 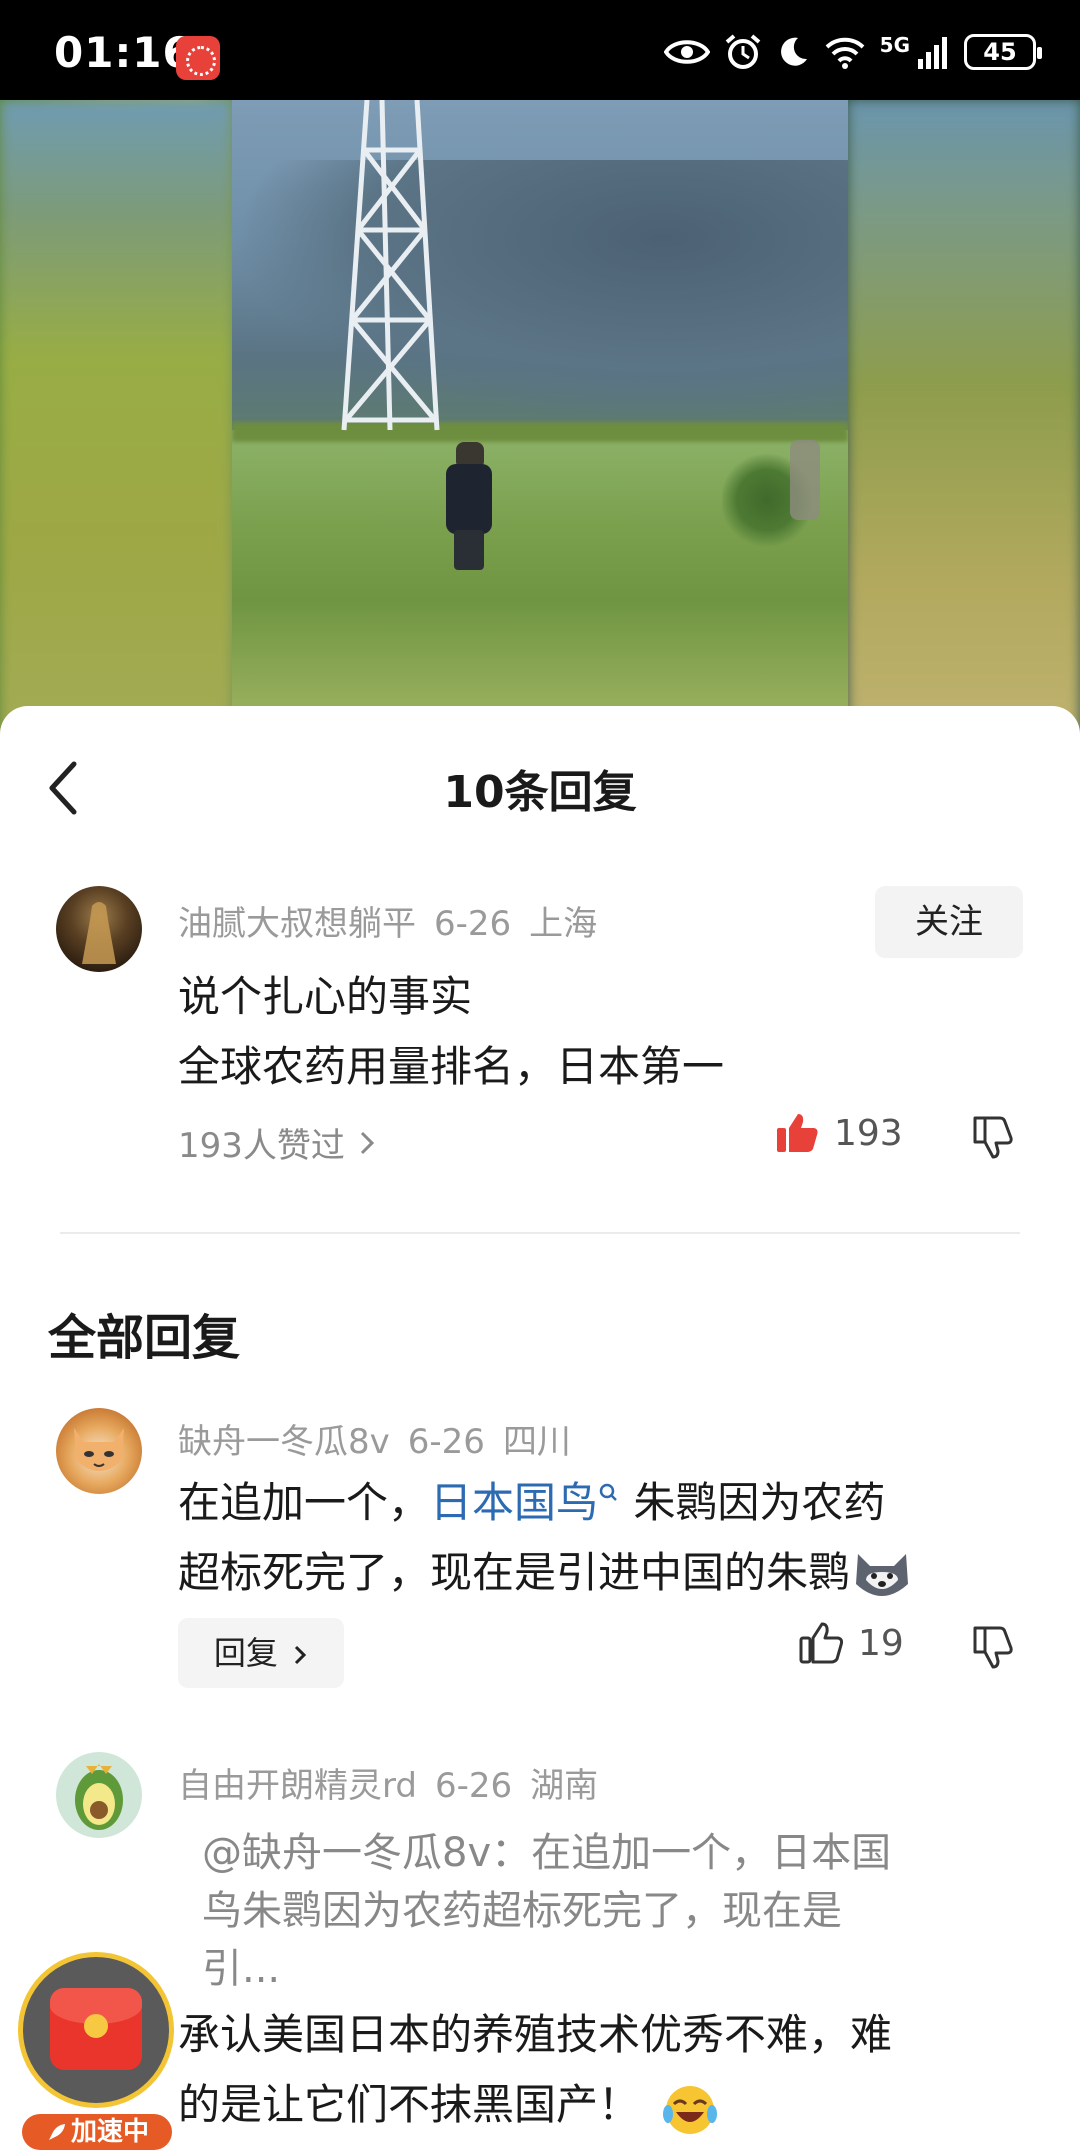 What do you see at coordinates (868, 1133) in the screenshot?
I see `like-count: 193` at bounding box center [868, 1133].